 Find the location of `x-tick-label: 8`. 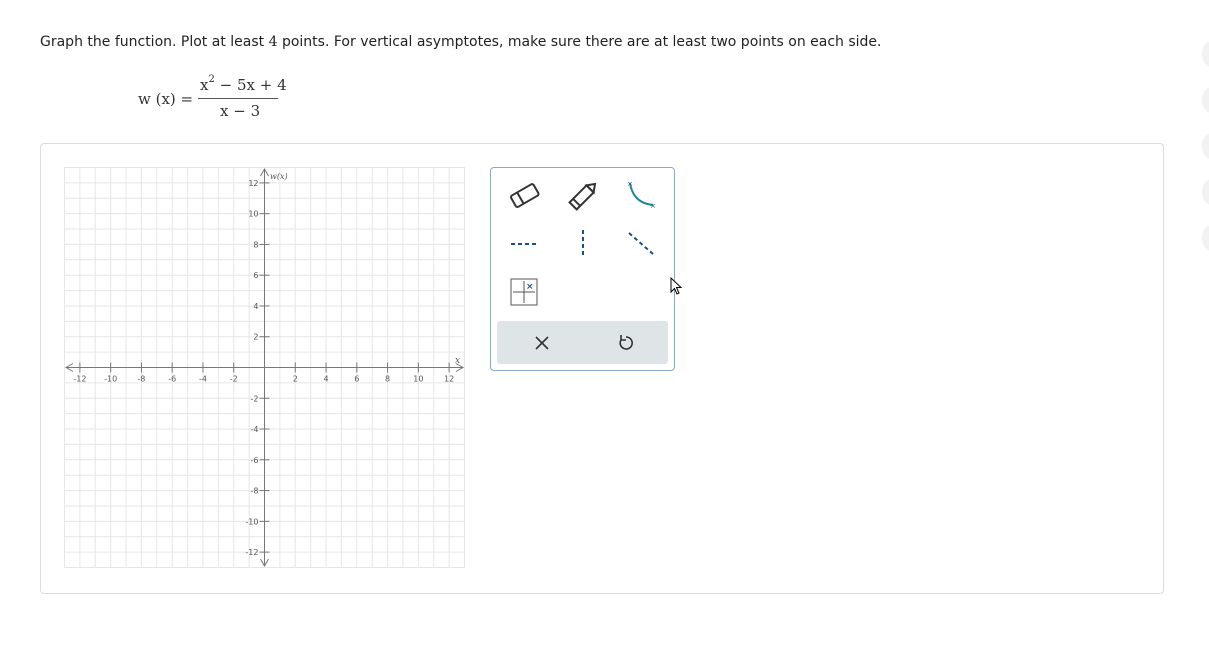

x-tick-label: 8 is located at coordinates (387, 379).